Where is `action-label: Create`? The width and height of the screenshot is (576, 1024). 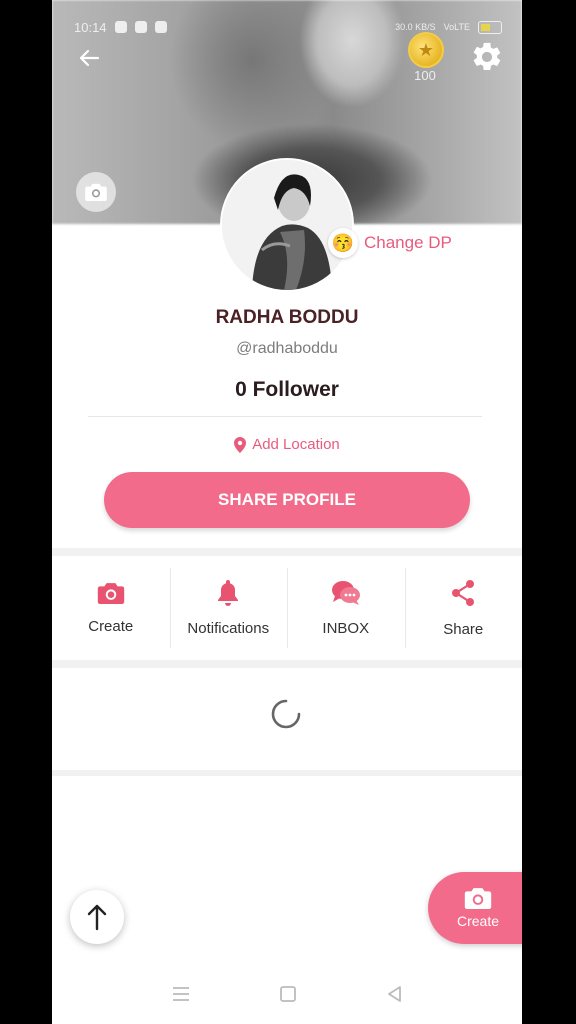
action-label: Create is located at coordinates (111, 626).